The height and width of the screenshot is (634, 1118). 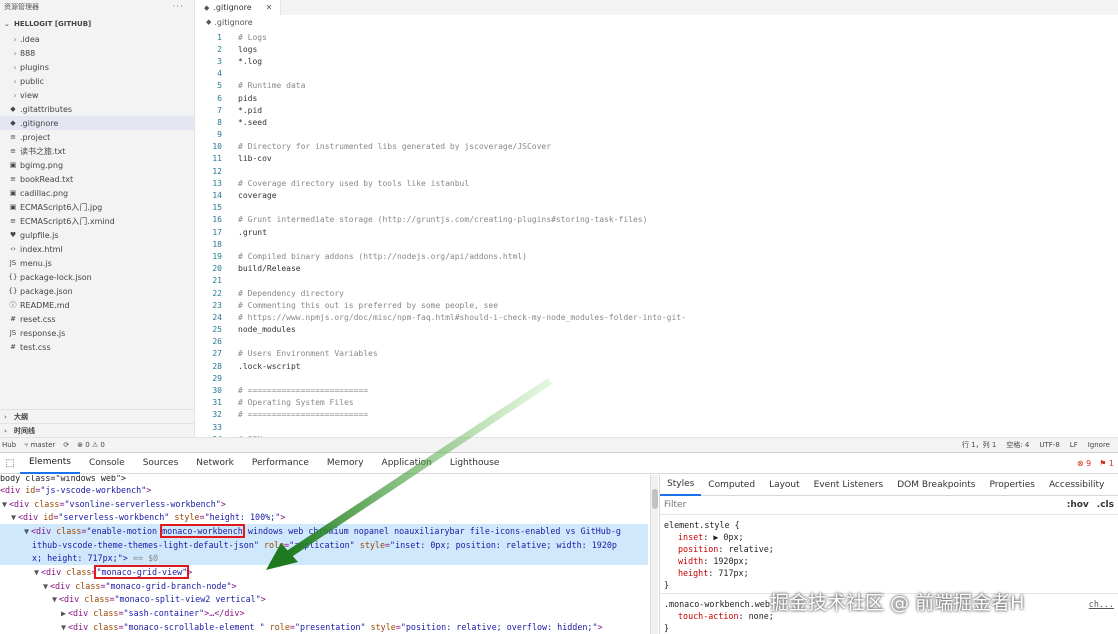 I want to click on styles-tab-accessibility: Accessibility, so click(x=1076, y=485).